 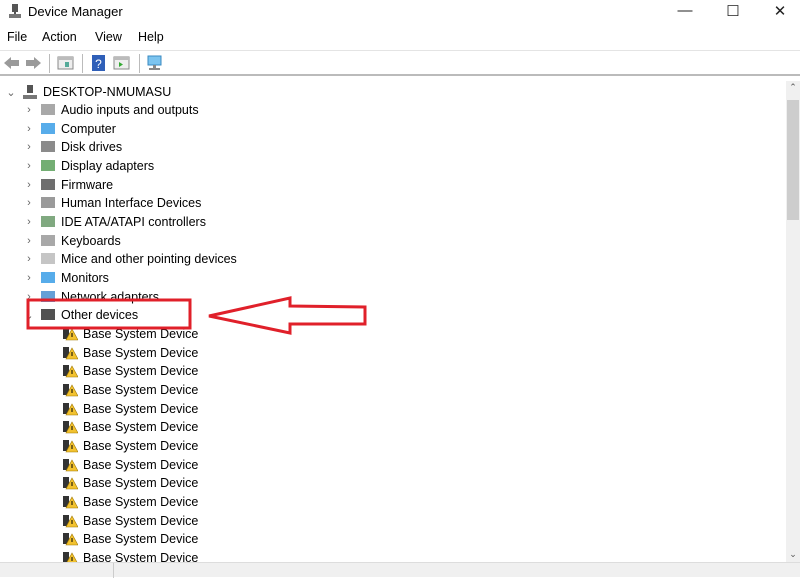 I want to click on tree-category: ⌄ Other devices, so click(x=80, y=315).